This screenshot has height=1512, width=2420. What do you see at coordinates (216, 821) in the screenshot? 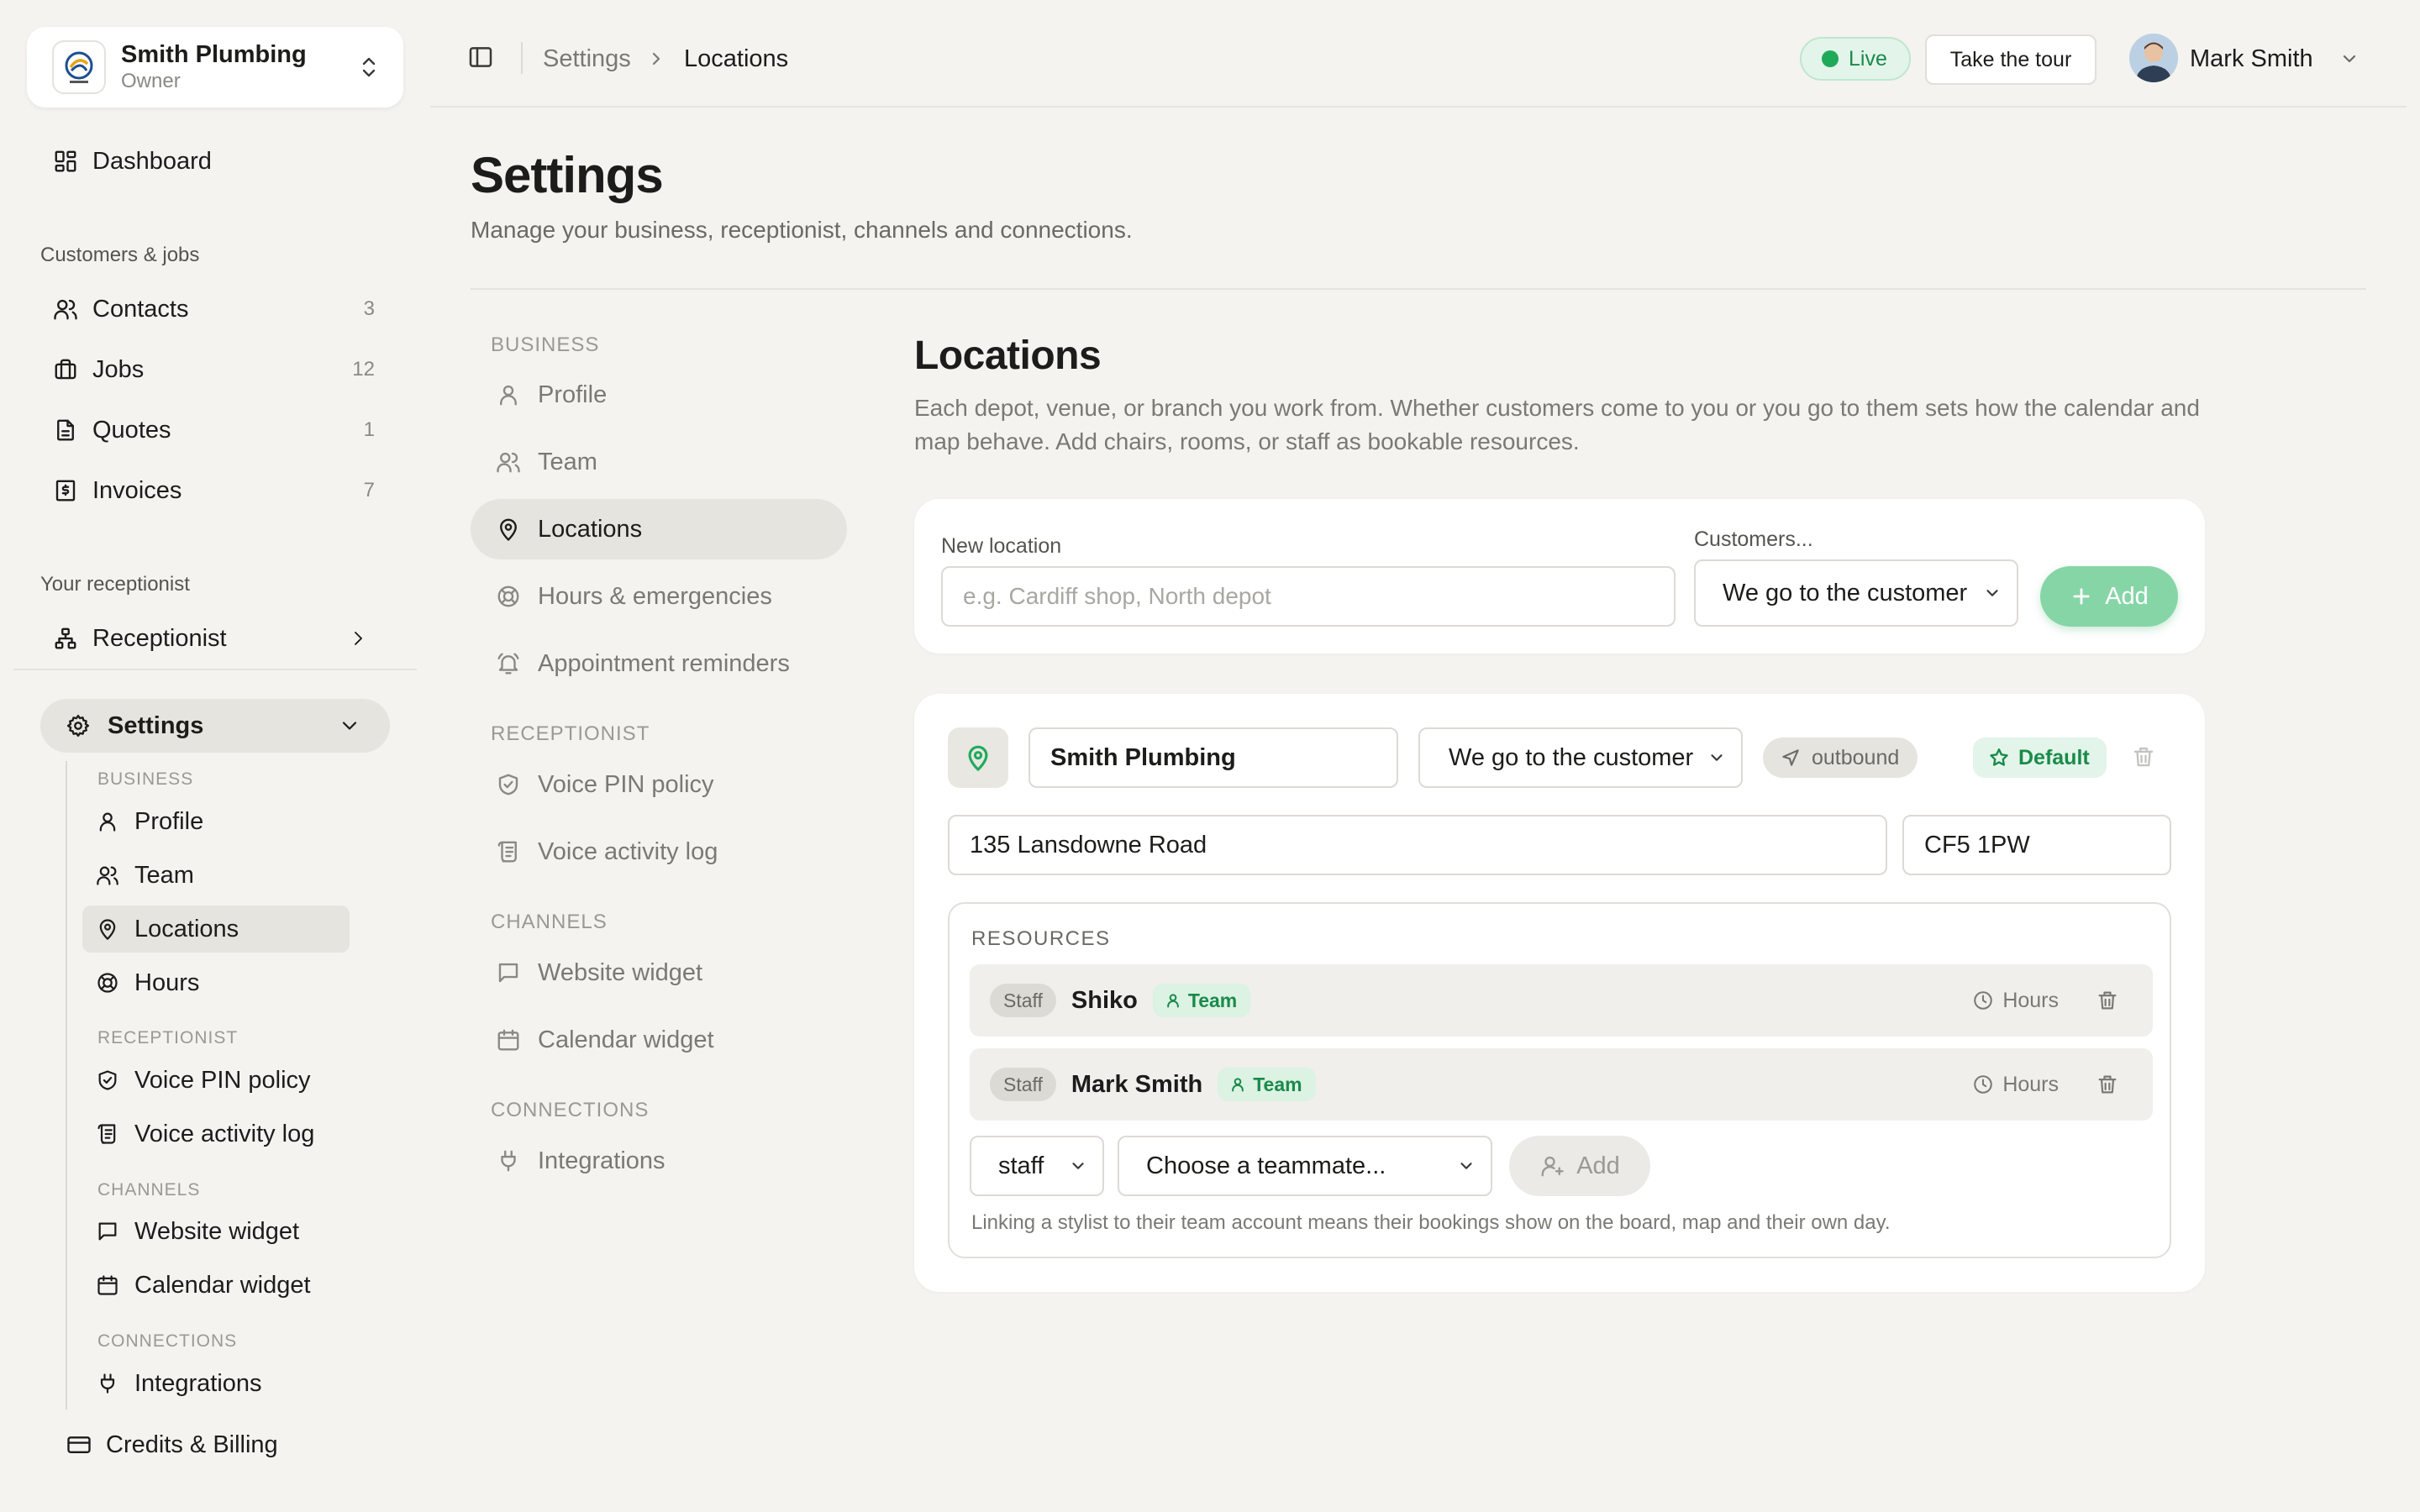
I see `subnav-item-profile: Profile` at bounding box center [216, 821].